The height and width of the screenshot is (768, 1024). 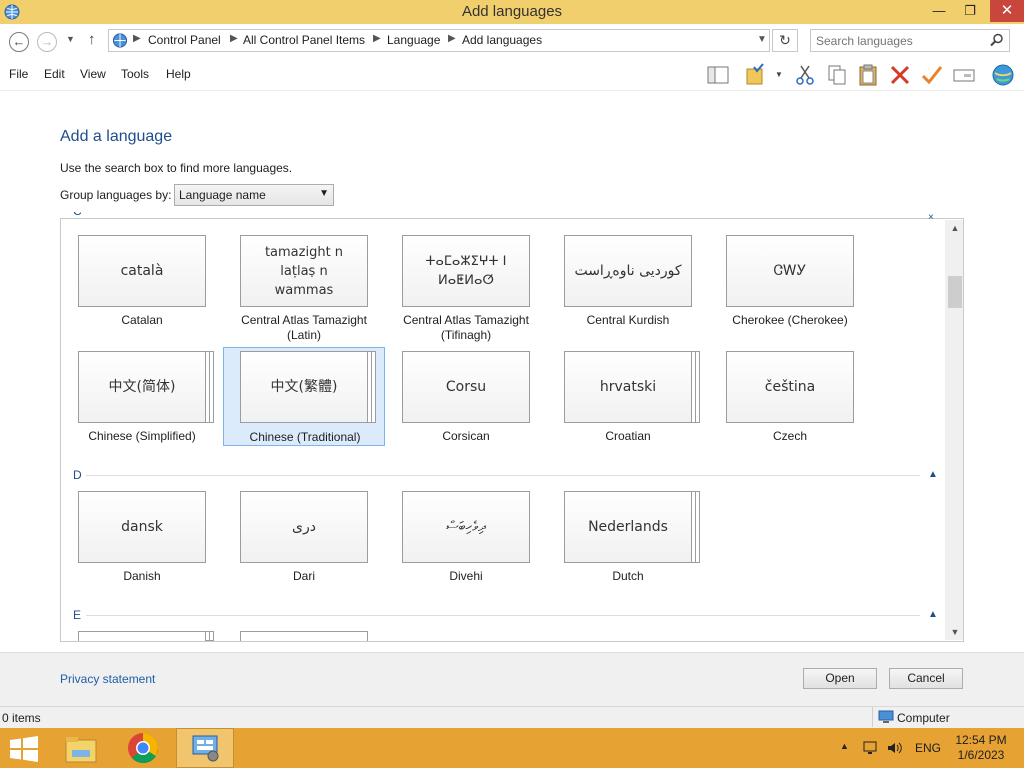 I want to click on menu-view: View, so click(x=93, y=74).